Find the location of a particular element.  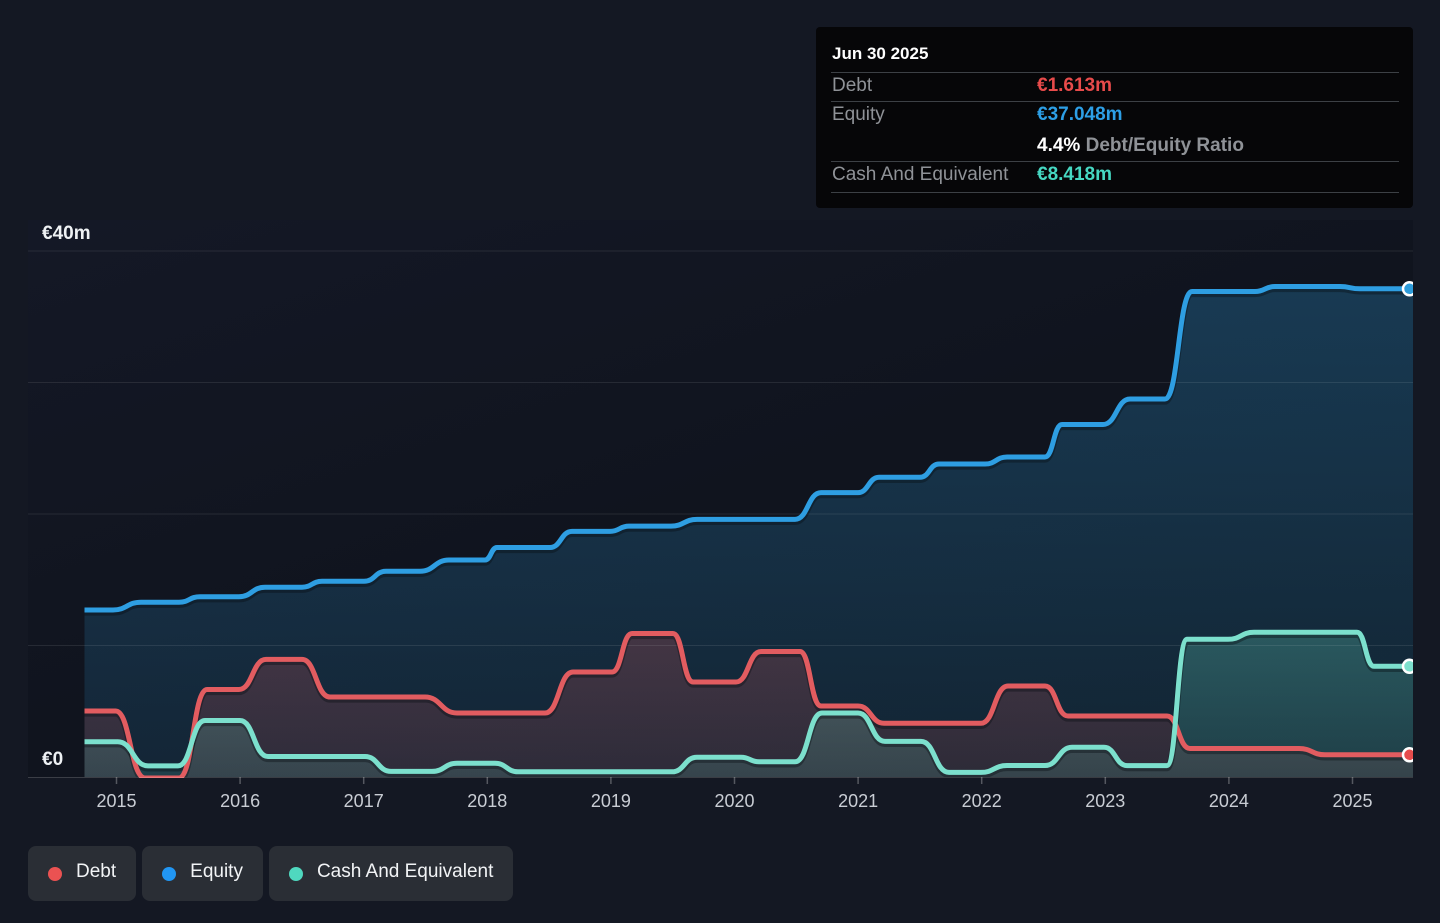

svg-text: 2018 is located at coordinates (487, 801).